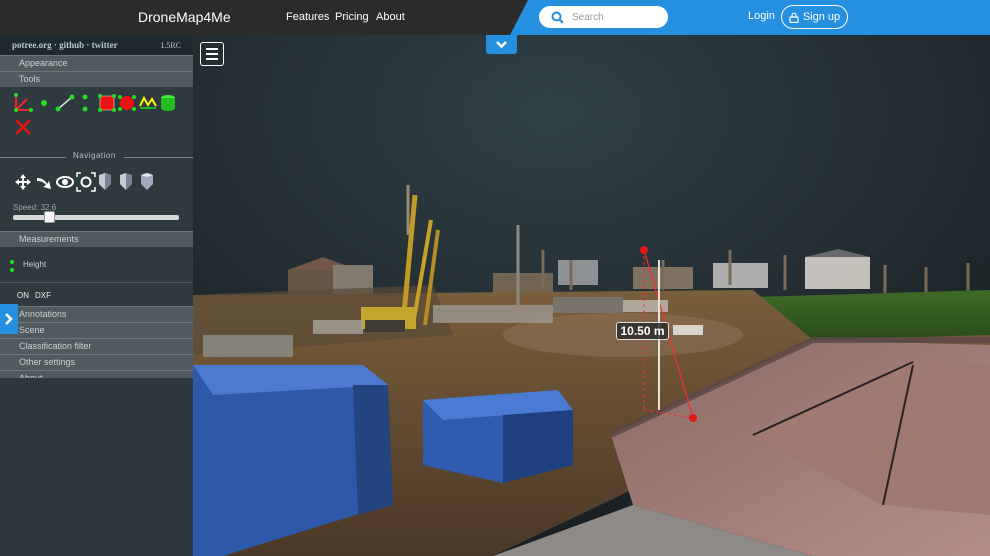  I want to click on sidebar-toggle-tab, so click(9, 319).